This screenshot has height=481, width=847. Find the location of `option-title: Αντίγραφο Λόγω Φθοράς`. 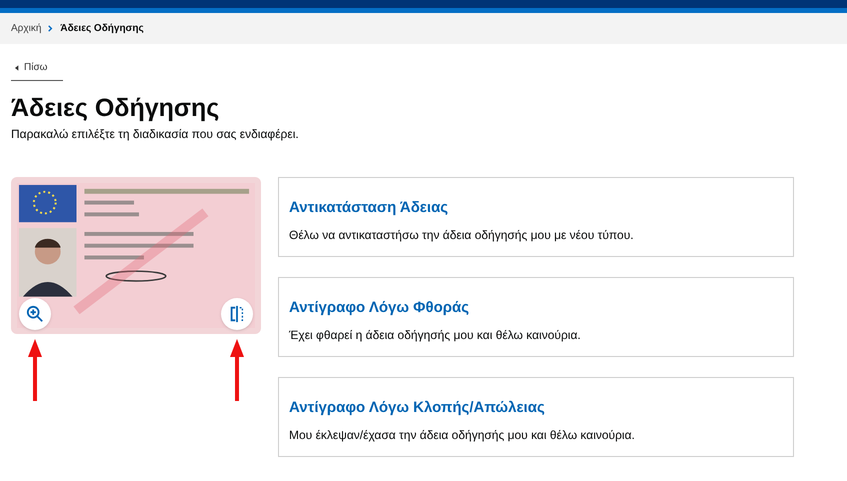

option-title: Αντίγραφο Λόγω Φθοράς is located at coordinates (379, 308).